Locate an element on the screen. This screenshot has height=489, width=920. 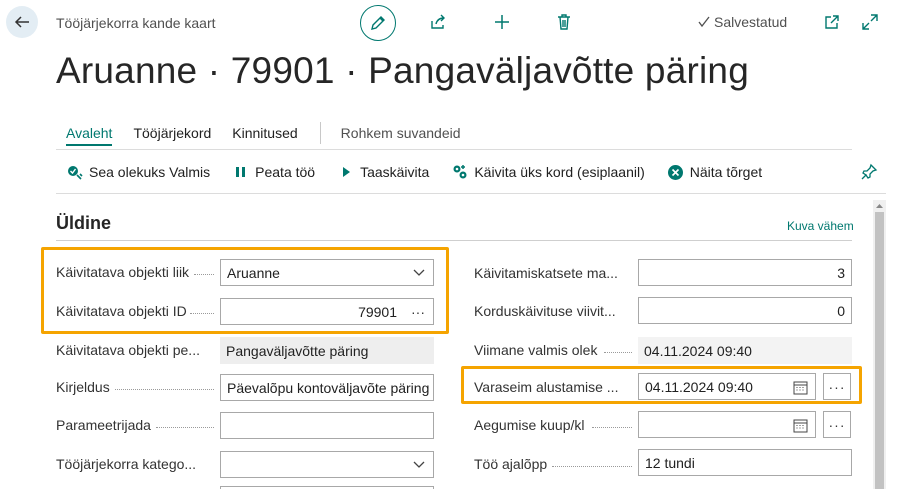
description-field: Päevalõpu kontoväljavõte päring is located at coordinates (327, 387).